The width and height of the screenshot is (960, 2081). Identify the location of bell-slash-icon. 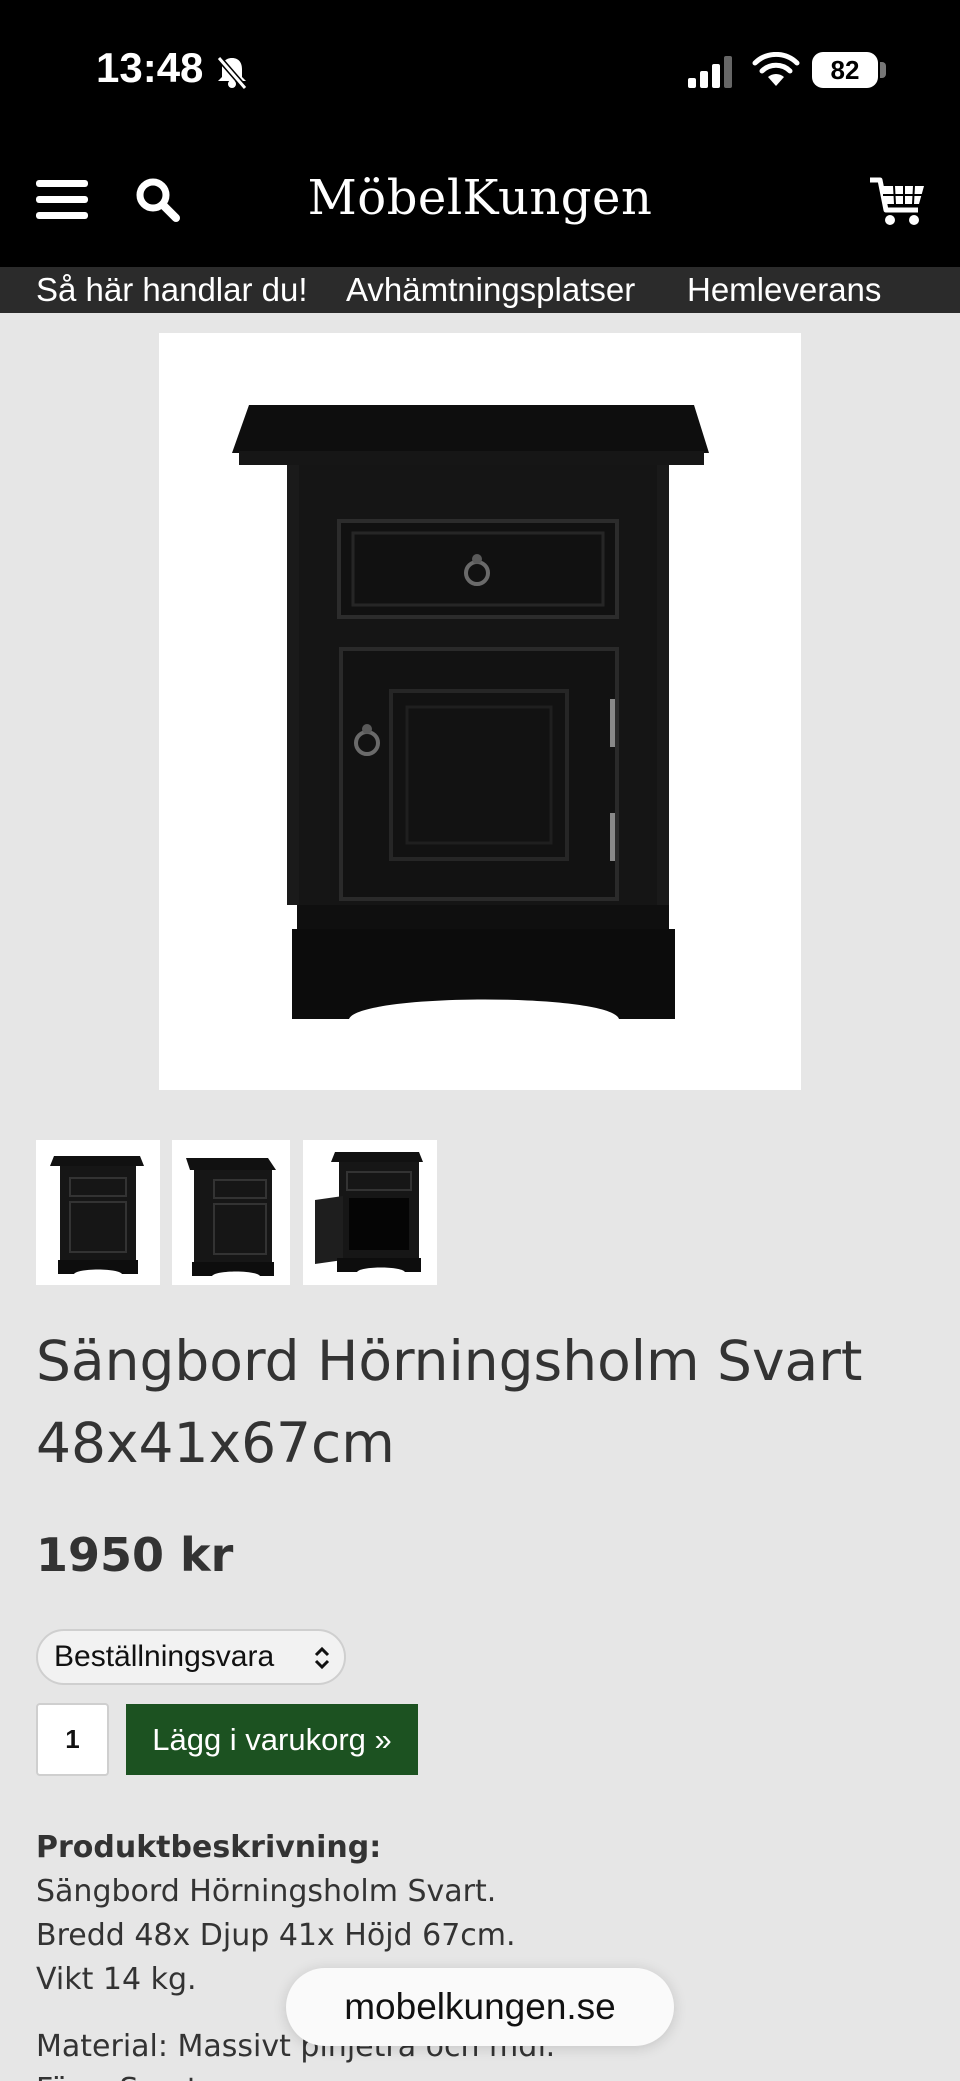
(232, 73).